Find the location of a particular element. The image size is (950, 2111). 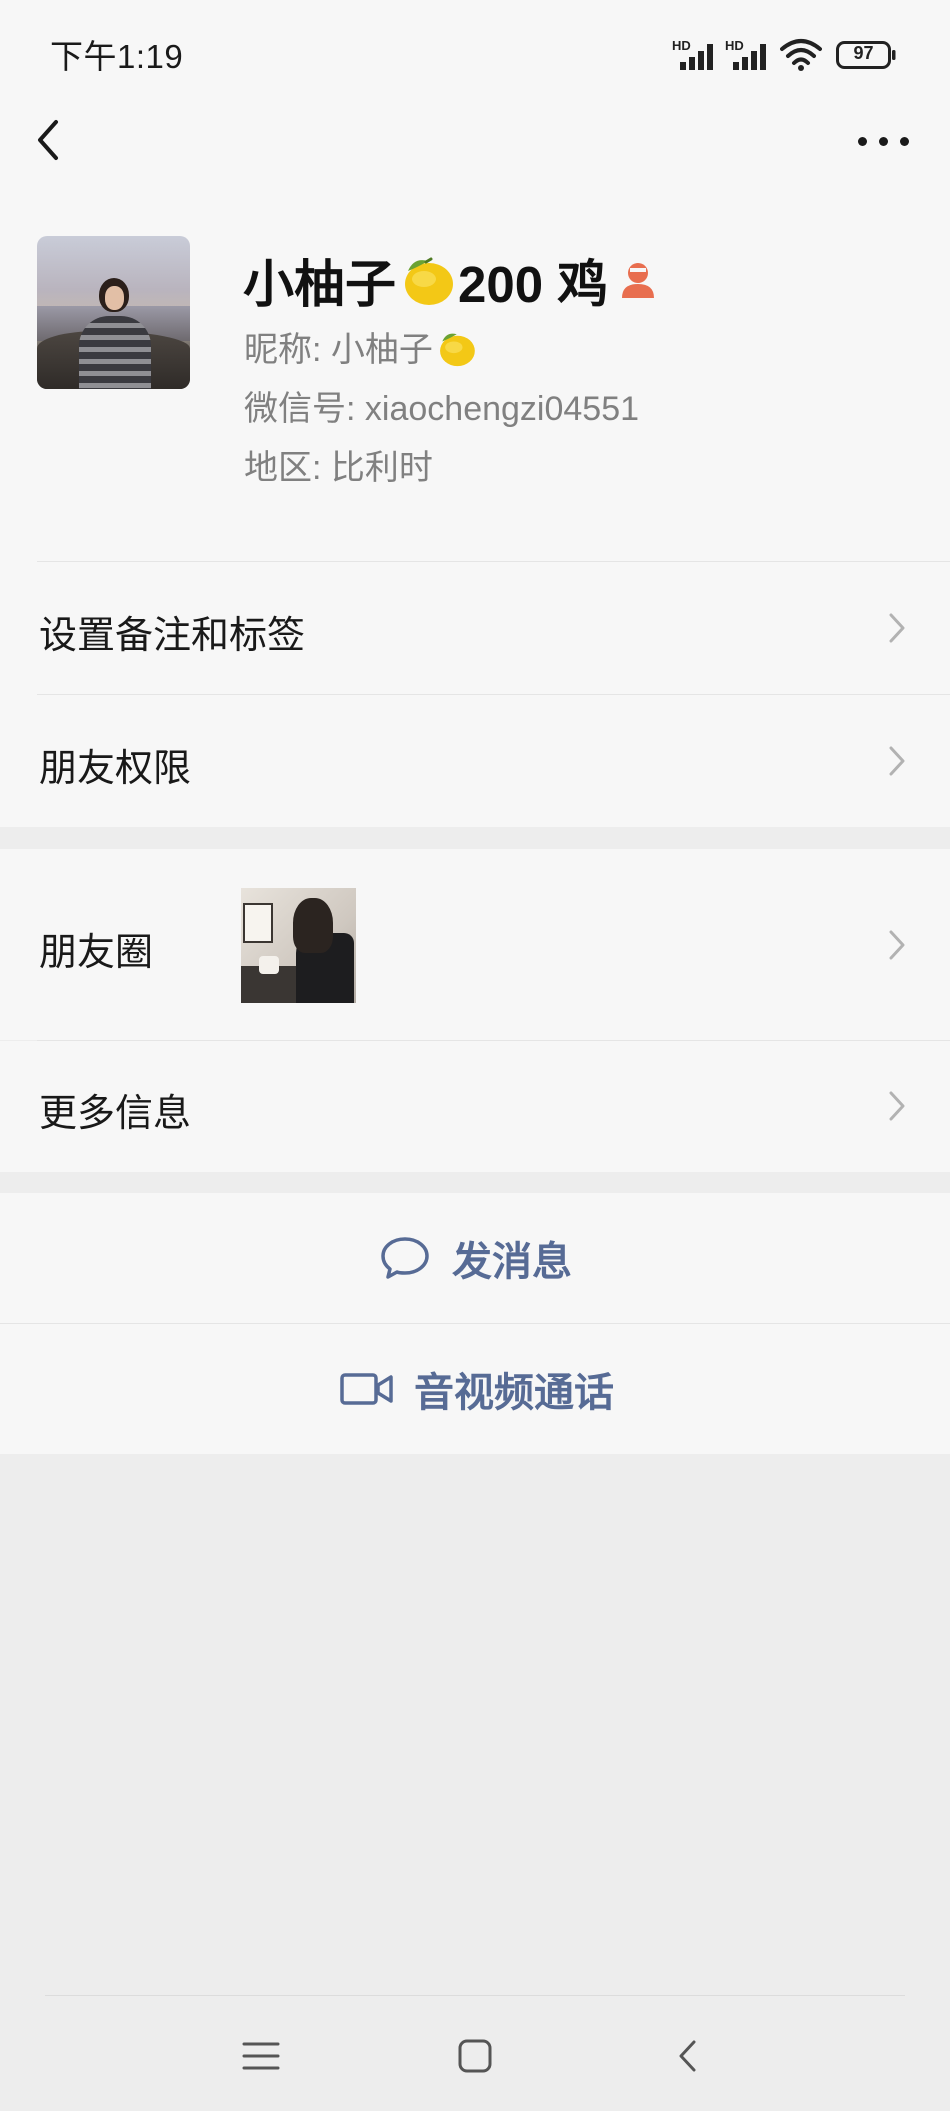

nickname-label: 昵称: is located at coordinates (283, 350).